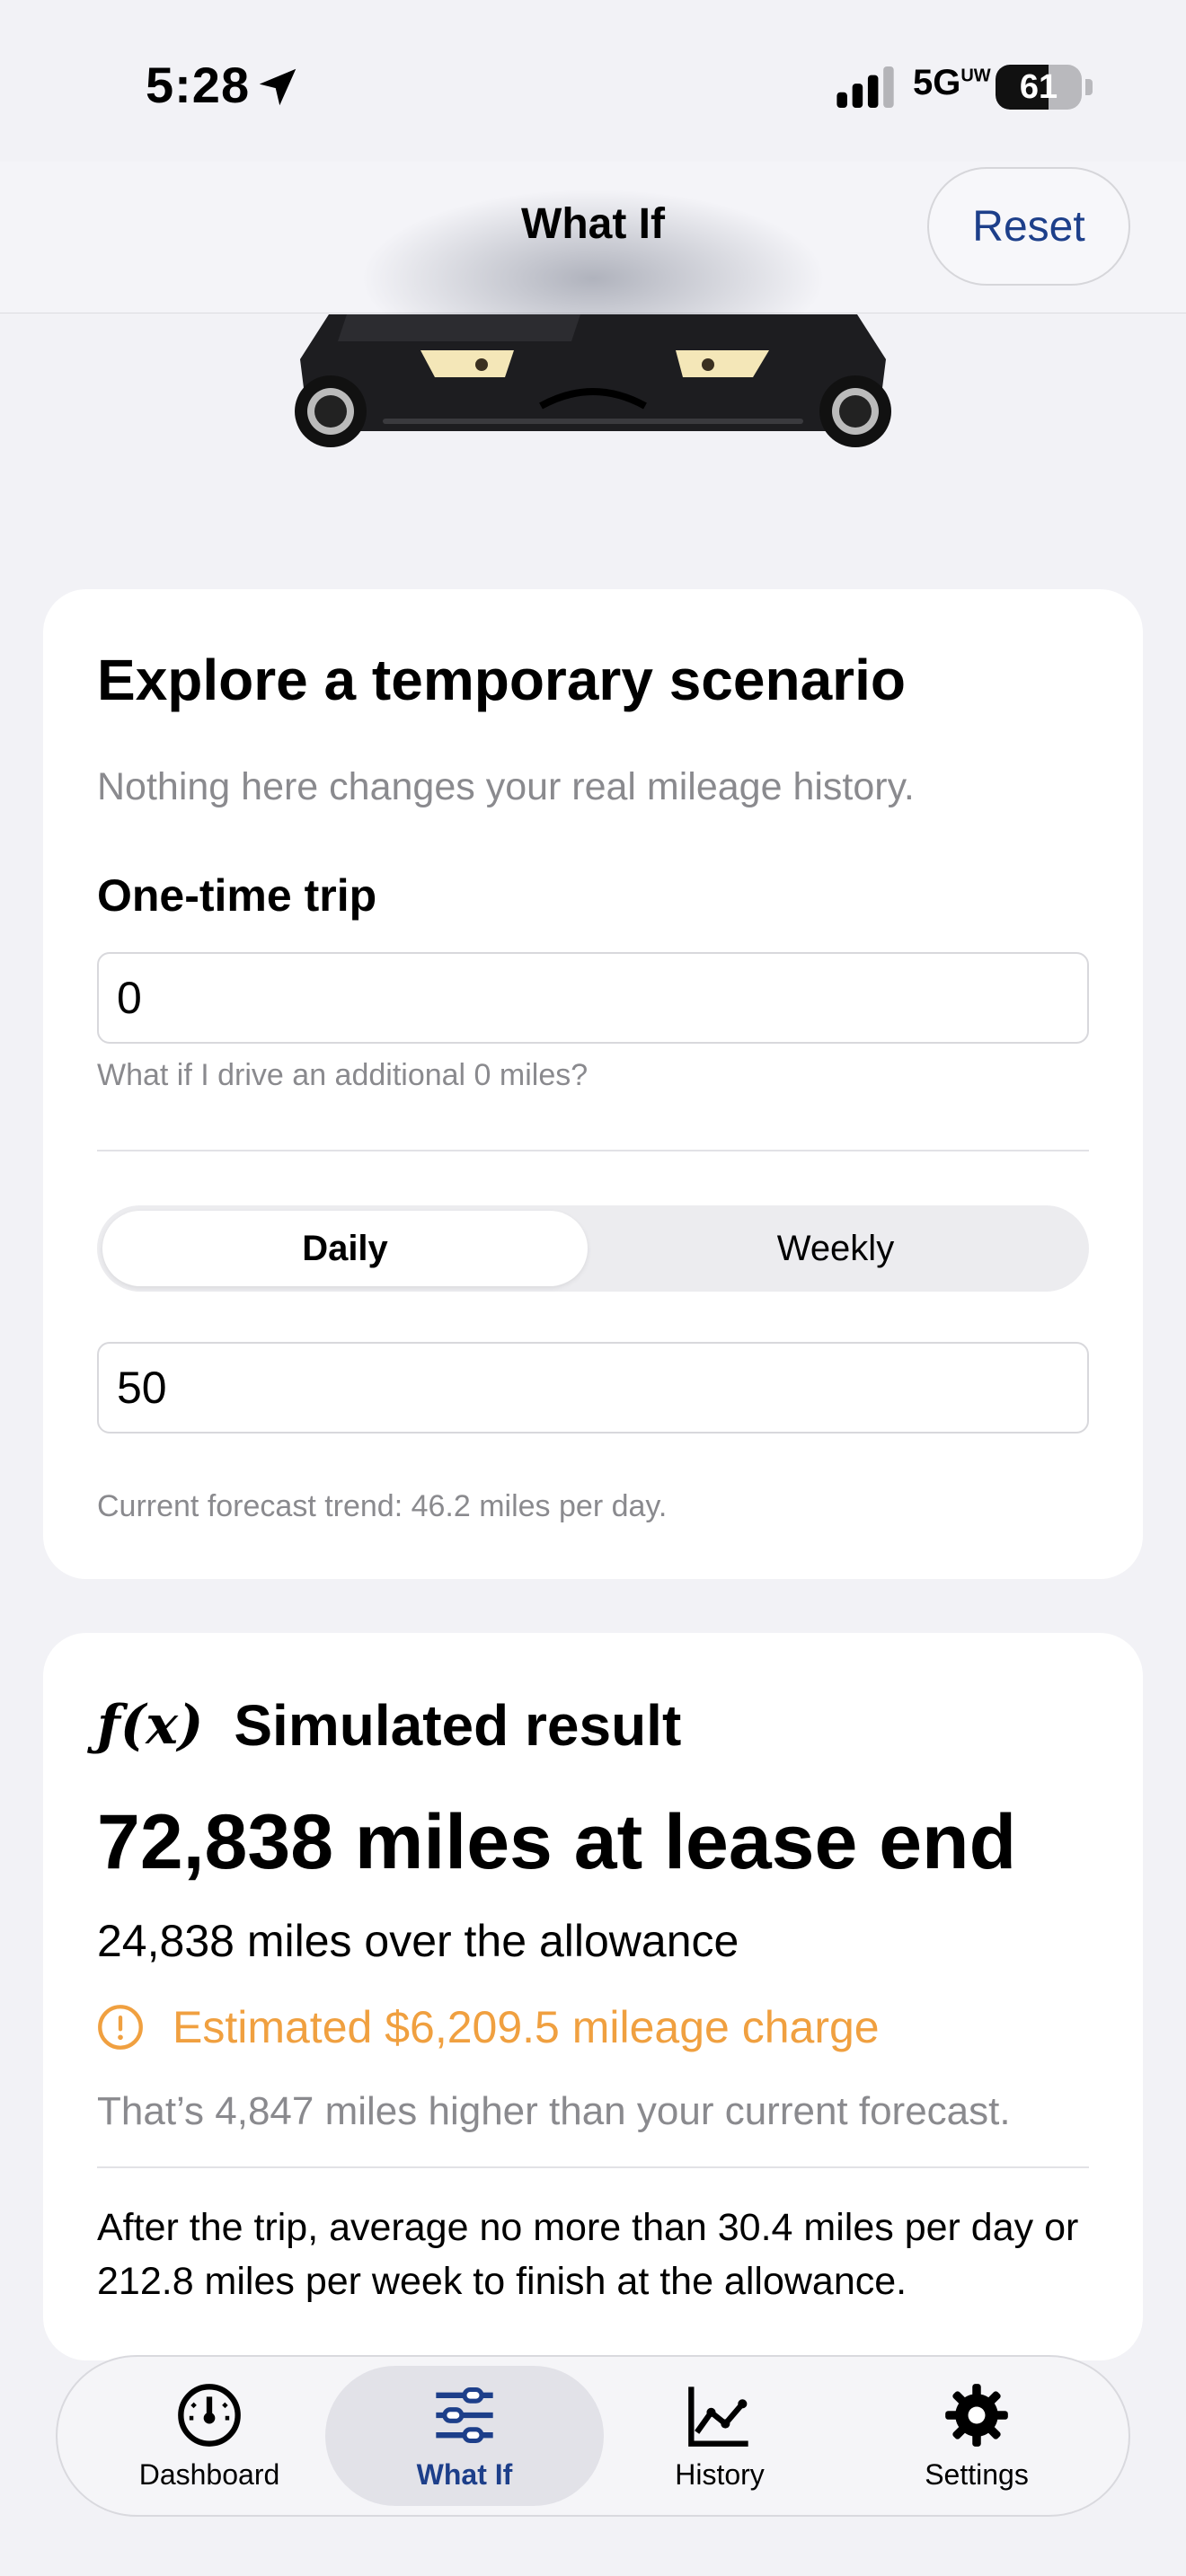 The image size is (1186, 2576). What do you see at coordinates (418, 1941) in the screenshot?
I see `over-allowance-text: 24,838 miles over the allowance` at bounding box center [418, 1941].